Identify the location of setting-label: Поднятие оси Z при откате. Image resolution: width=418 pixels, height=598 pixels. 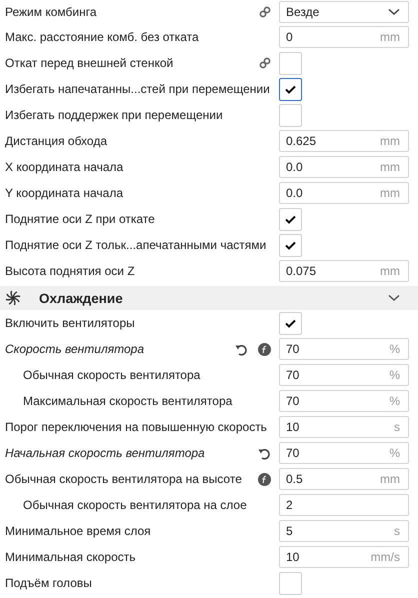
(80, 219).